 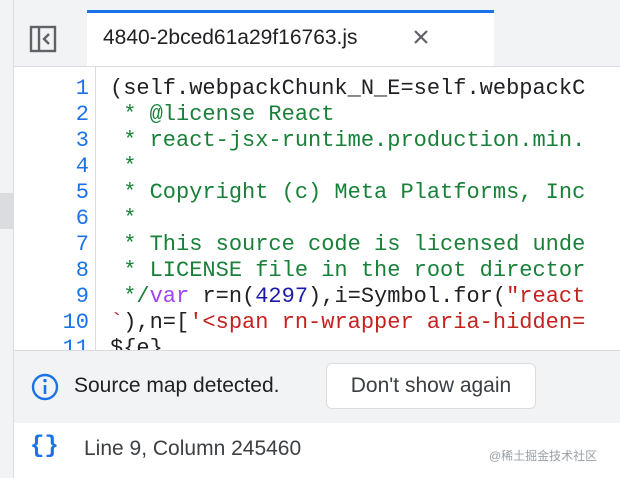 I want to click on line-number: 5, so click(x=54, y=193).